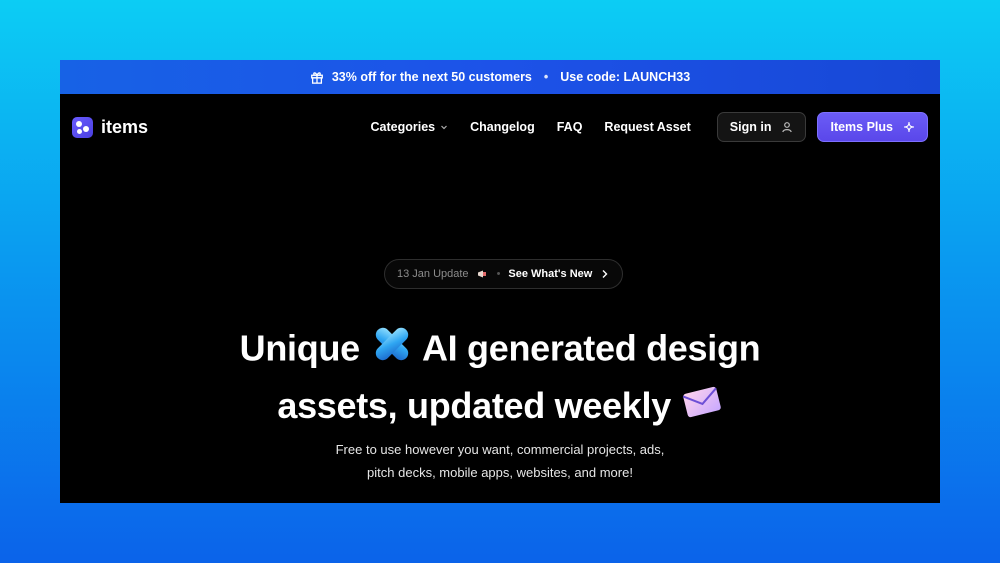 The image size is (1000, 563). I want to click on chevron-right-icon, so click(605, 274).